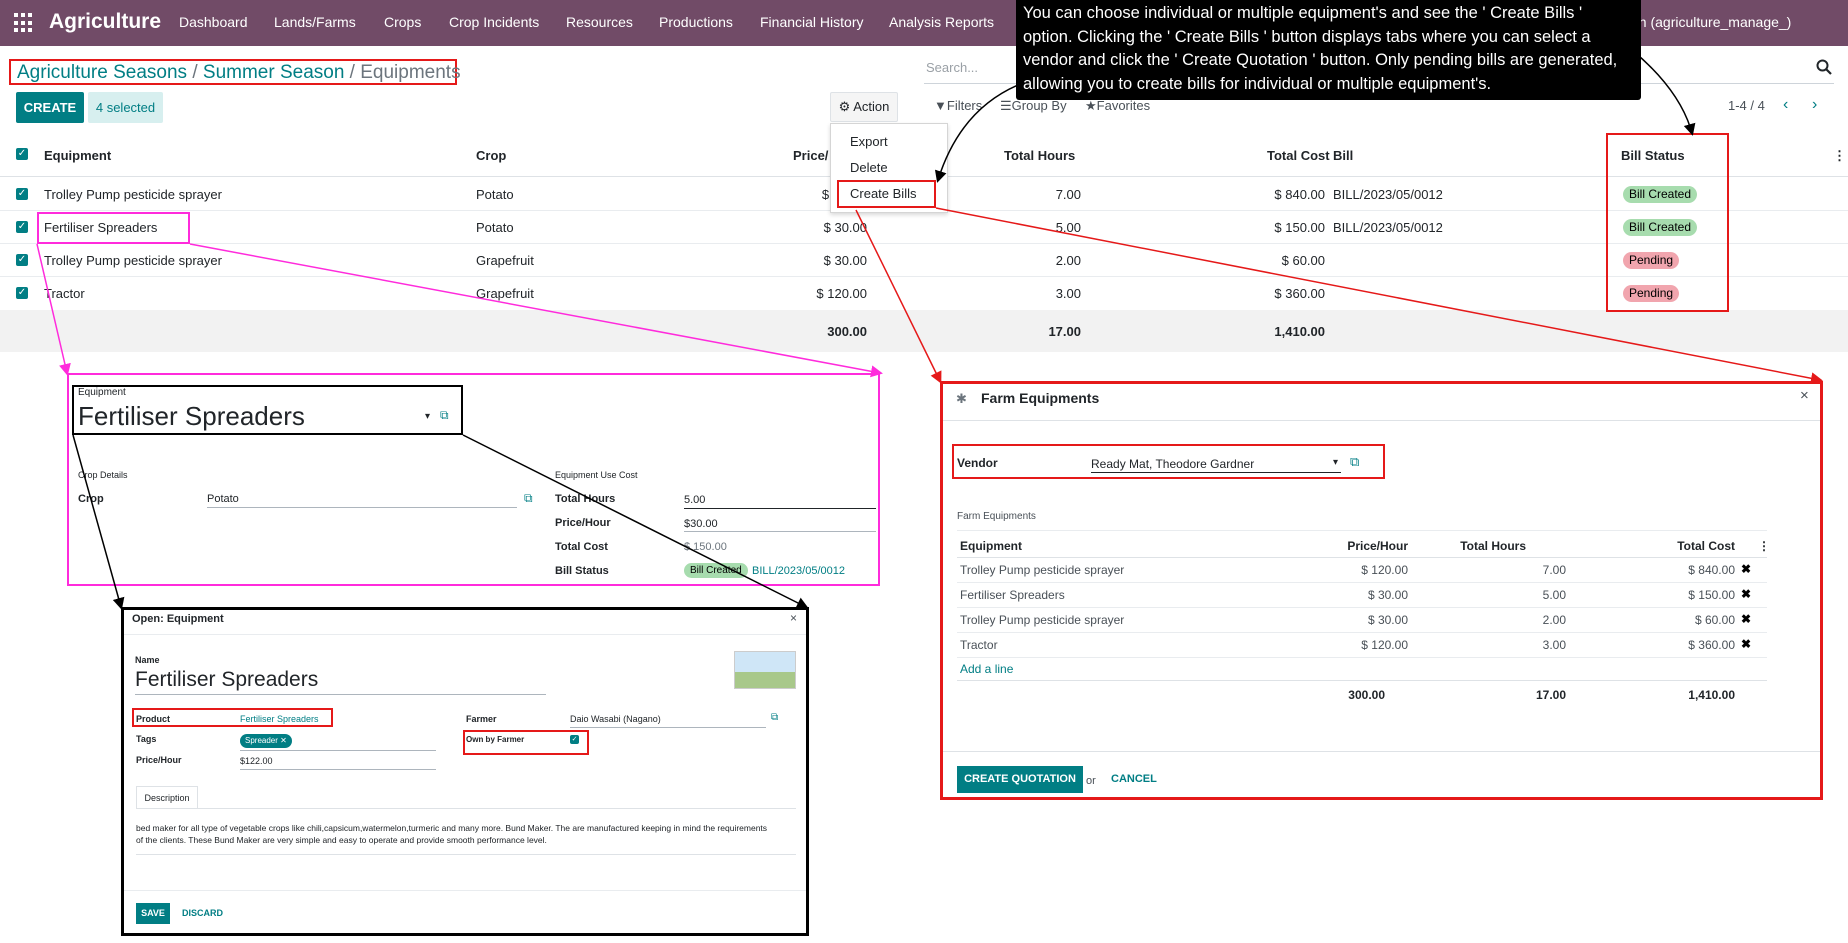 The height and width of the screenshot is (943, 1848). What do you see at coordinates (1040, 194) in the screenshot?
I see `row-hours: 7.00` at bounding box center [1040, 194].